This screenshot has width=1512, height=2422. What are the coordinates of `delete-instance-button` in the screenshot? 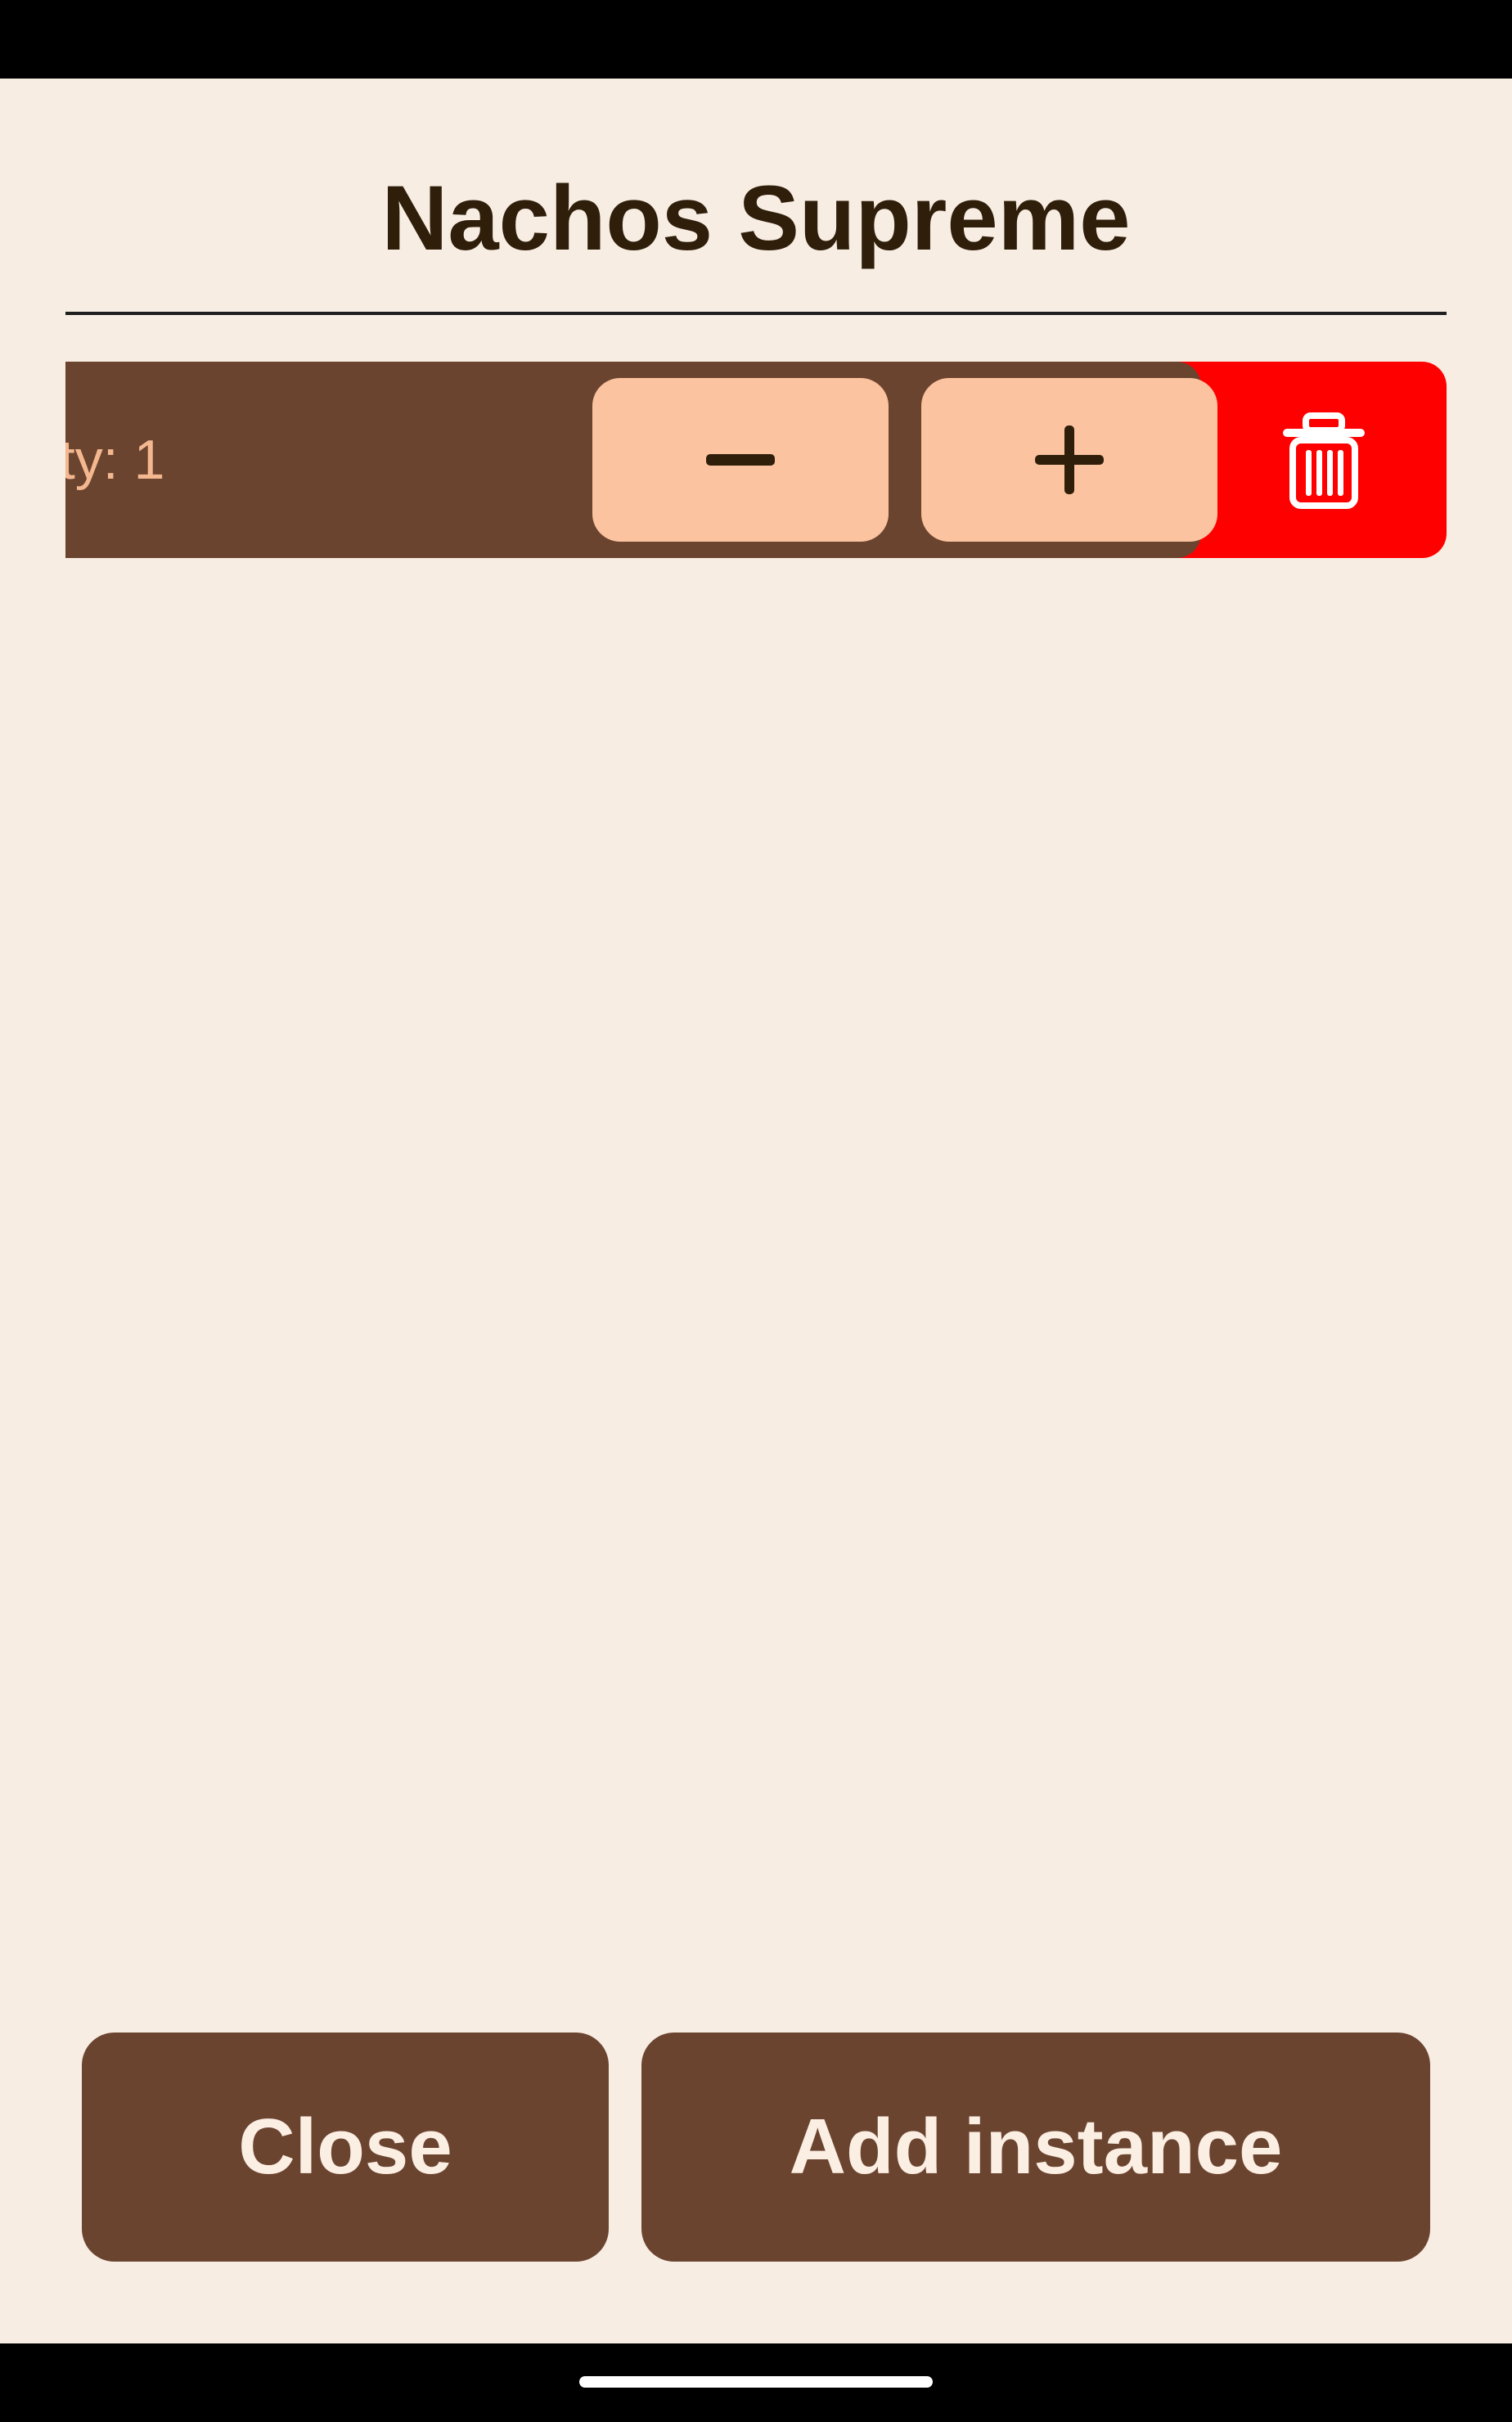 It's located at (1324, 460).